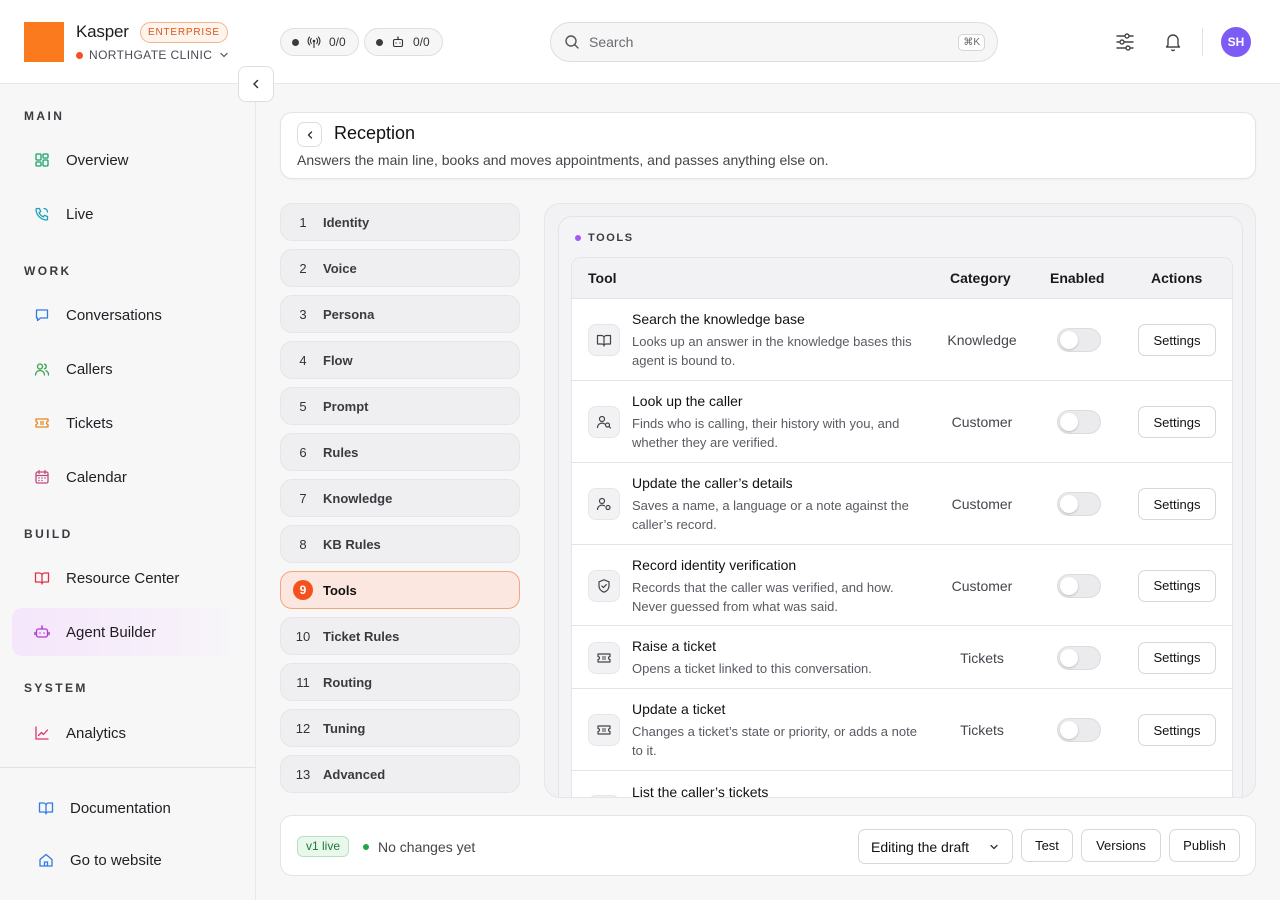 The height and width of the screenshot is (900, 1280). Describe the element at coordinates (111, 632) in the screenshot. I see `sidebar-item-label: Agent Builder` at that location.